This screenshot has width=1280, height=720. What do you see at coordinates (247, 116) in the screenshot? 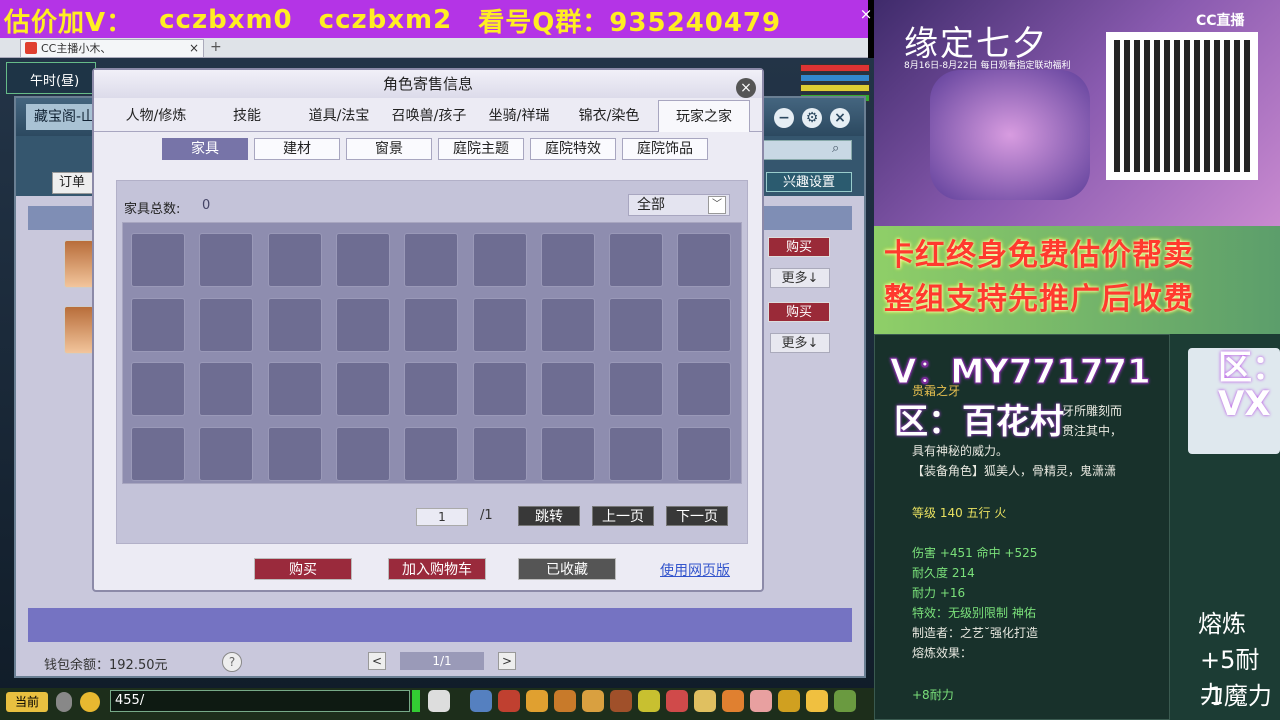
I see `tab-skills: 技能` at bounding box center [247, 116].